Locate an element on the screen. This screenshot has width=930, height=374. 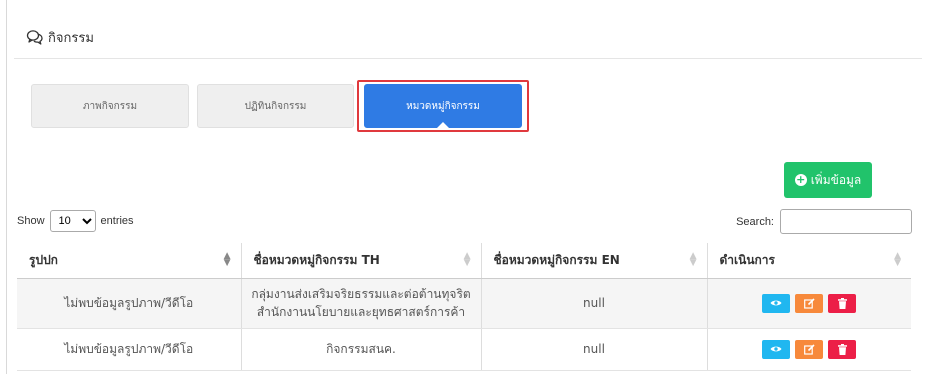
show-label: Show is located at coordinates (31, 221).